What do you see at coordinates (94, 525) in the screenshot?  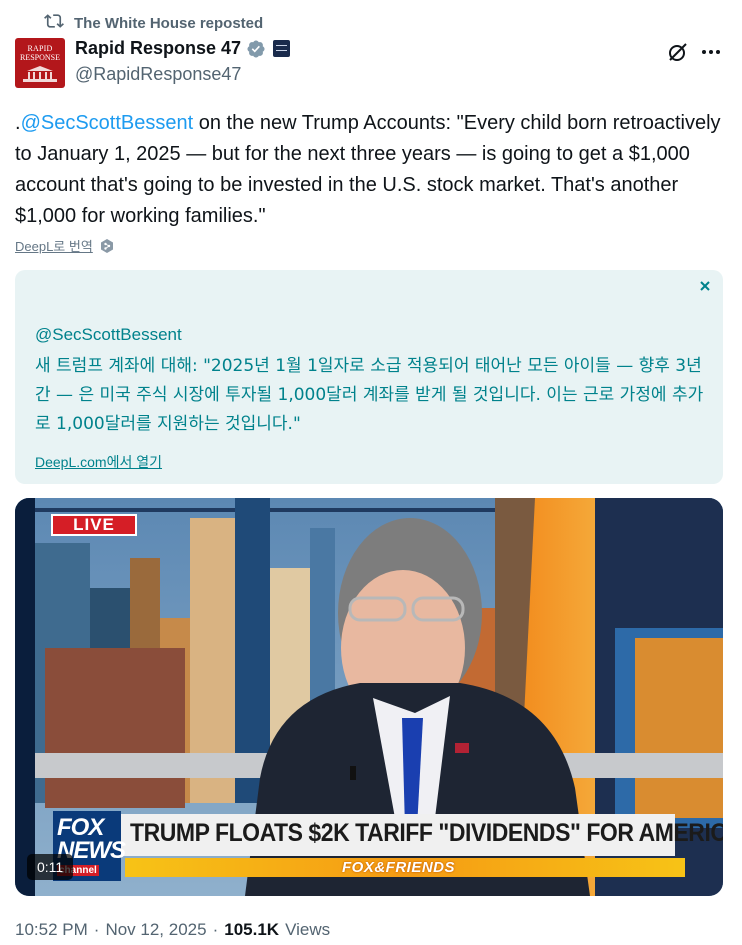 I see `live-badge: LIVE` at bounding box center [94, 525].